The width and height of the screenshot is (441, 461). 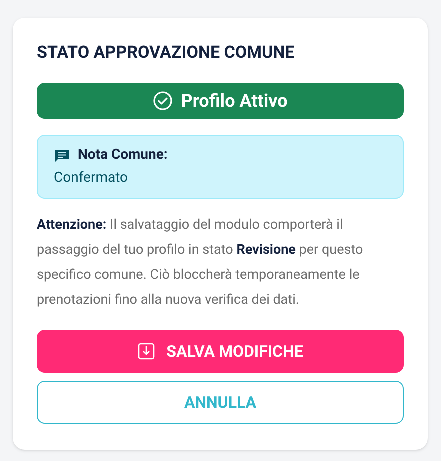 What do you see at coordinates (123, 155) in the screenshot?
I see `note-title: Nota Comune:` at bounding box center [123, 155].